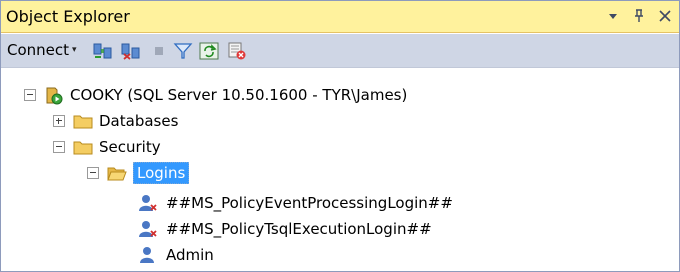 This screenshot has height=272, width=680. Describe the element at coordinates (139, 121) in the screenshot. I see `databases-label: Databases` at that location.